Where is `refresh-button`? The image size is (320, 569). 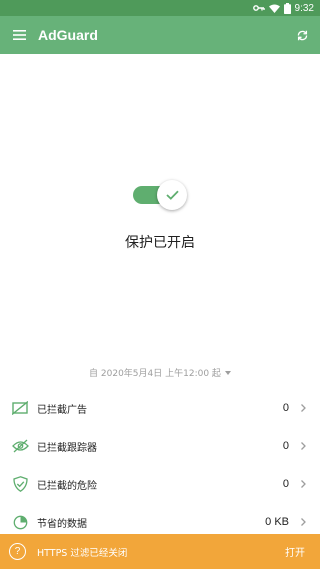
refresh-button is located at coordinates (302, 35).